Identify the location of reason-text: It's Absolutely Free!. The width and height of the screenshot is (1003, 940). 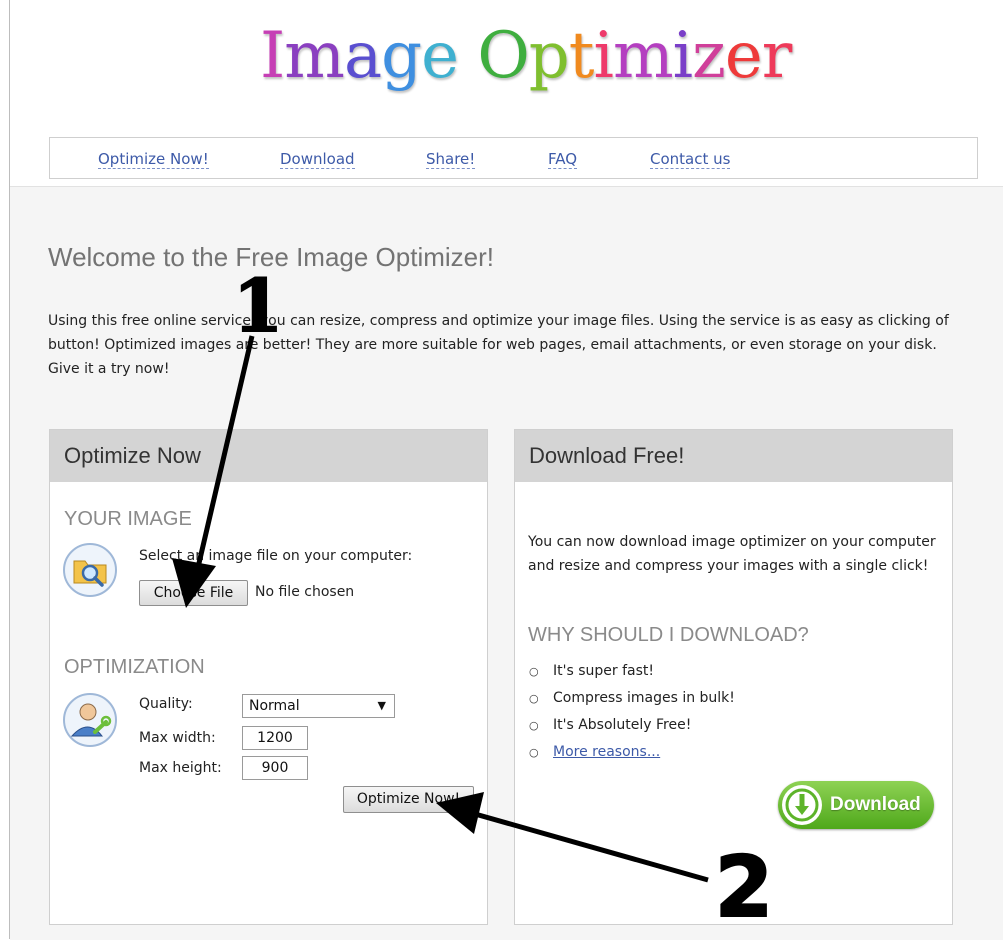
(622, 725).